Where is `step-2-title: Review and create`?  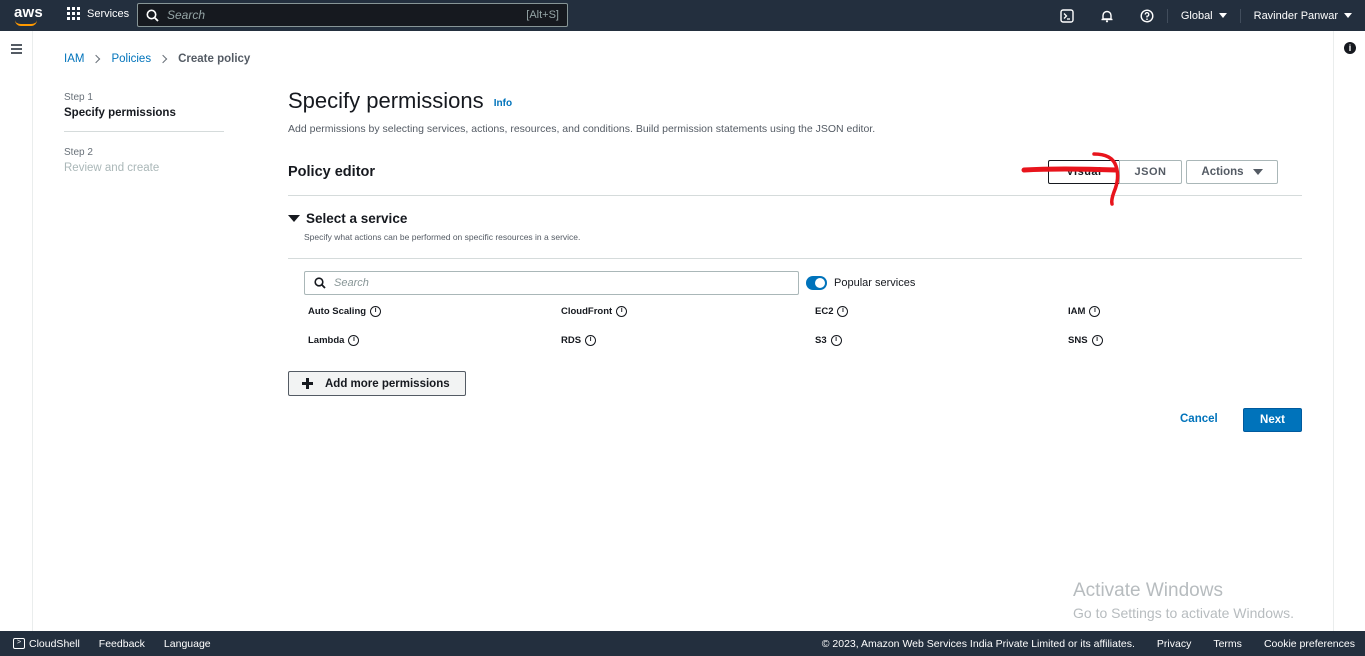 step-2-title: Review and create is located at coordinates (112, 168).